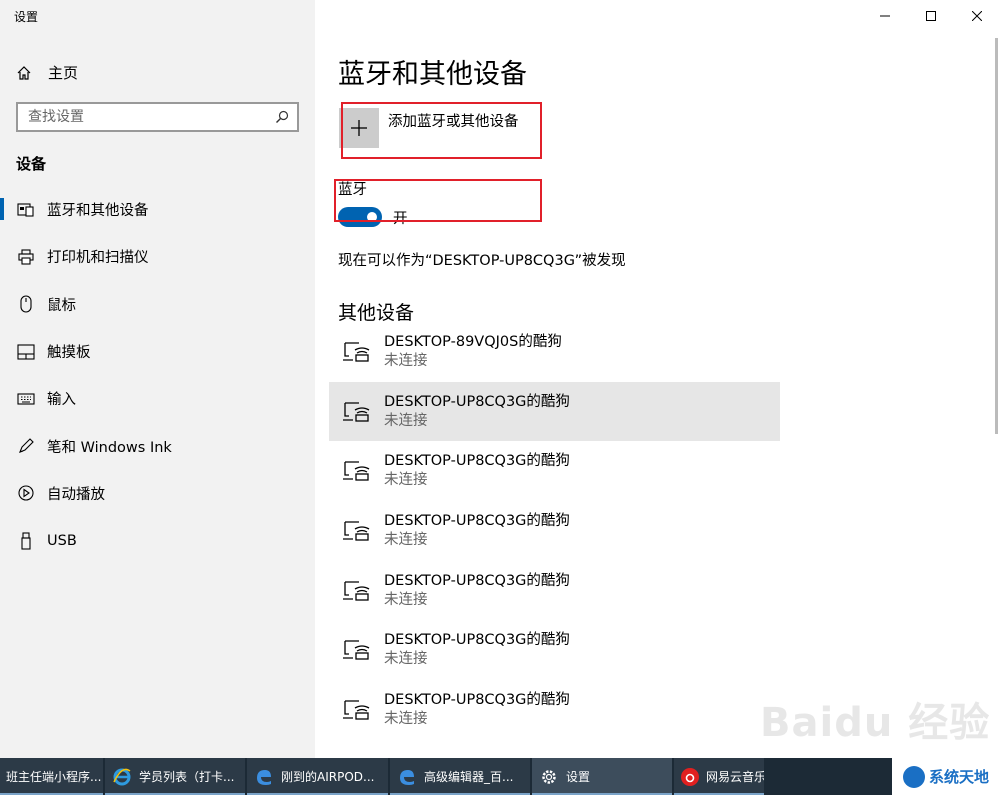 Image resolution: width=1000 pixels, height=795 pixels. What do you see at coordinates (26, 446) in the screenshot?
I see `pen-icon` at bounding box center [26, 446].